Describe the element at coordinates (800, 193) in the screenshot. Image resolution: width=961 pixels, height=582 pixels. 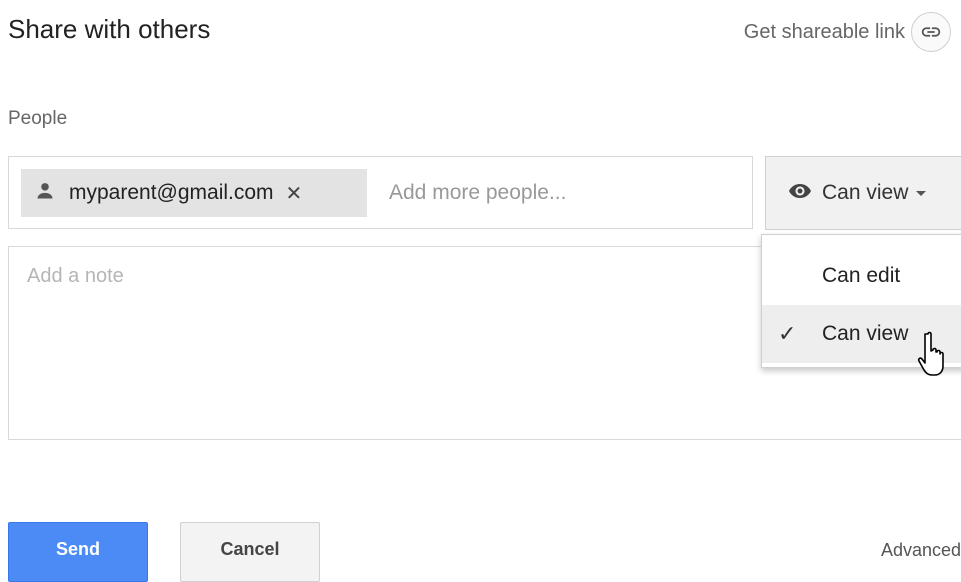
I see `eye-icon` at that location.